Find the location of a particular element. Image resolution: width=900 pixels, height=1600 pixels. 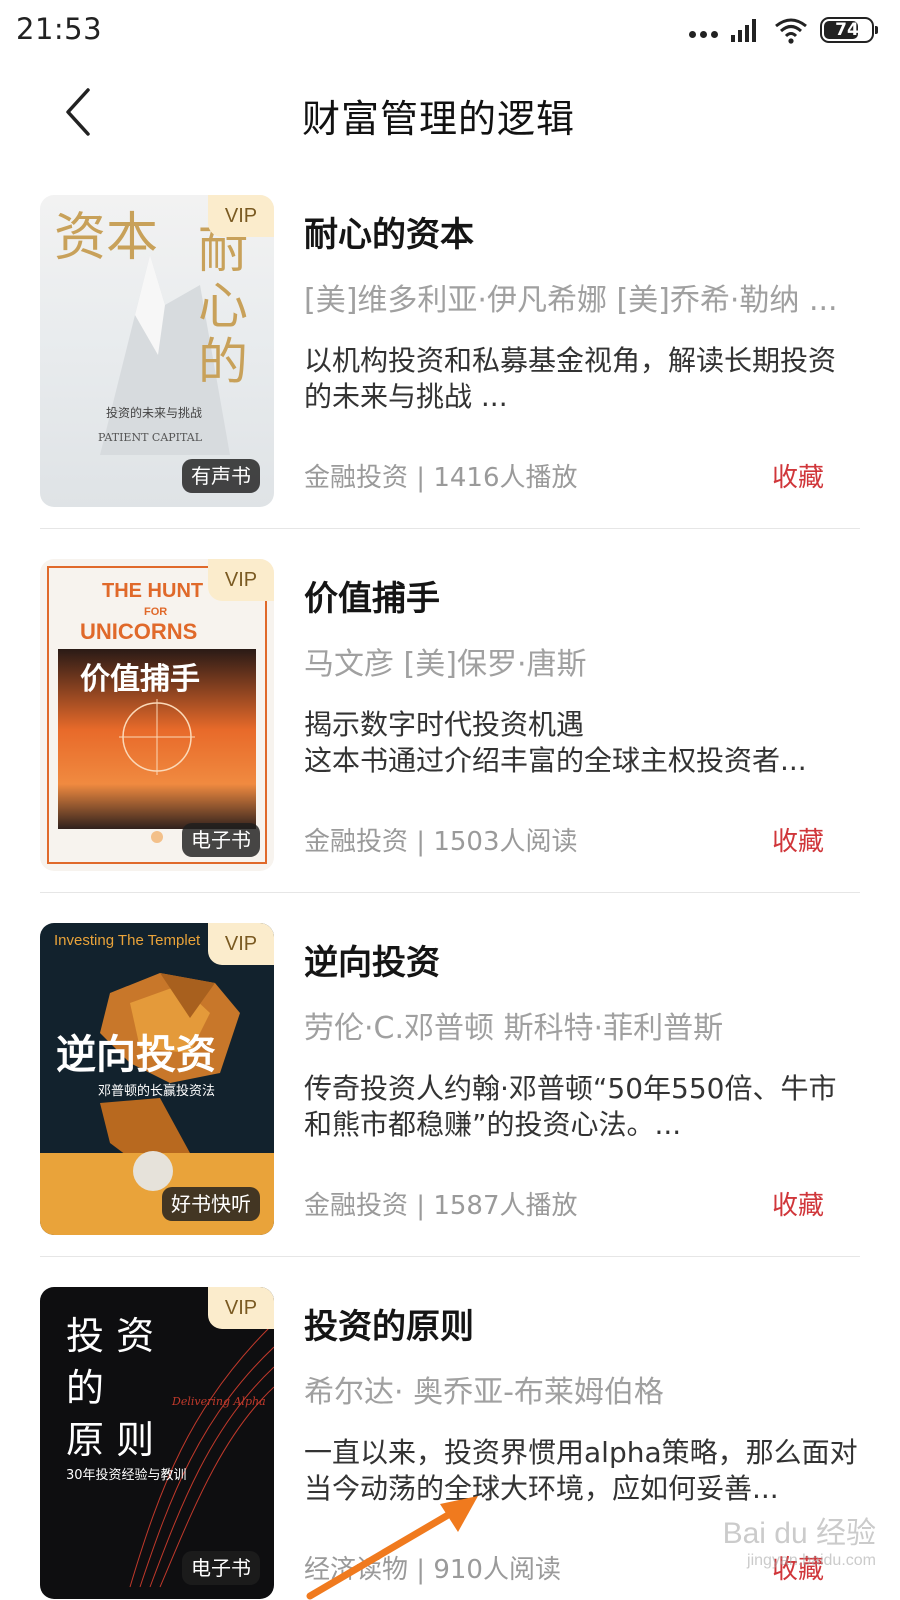

book-meta: 金融投资 | 1416人播放 is located at coordinates (441, 478).